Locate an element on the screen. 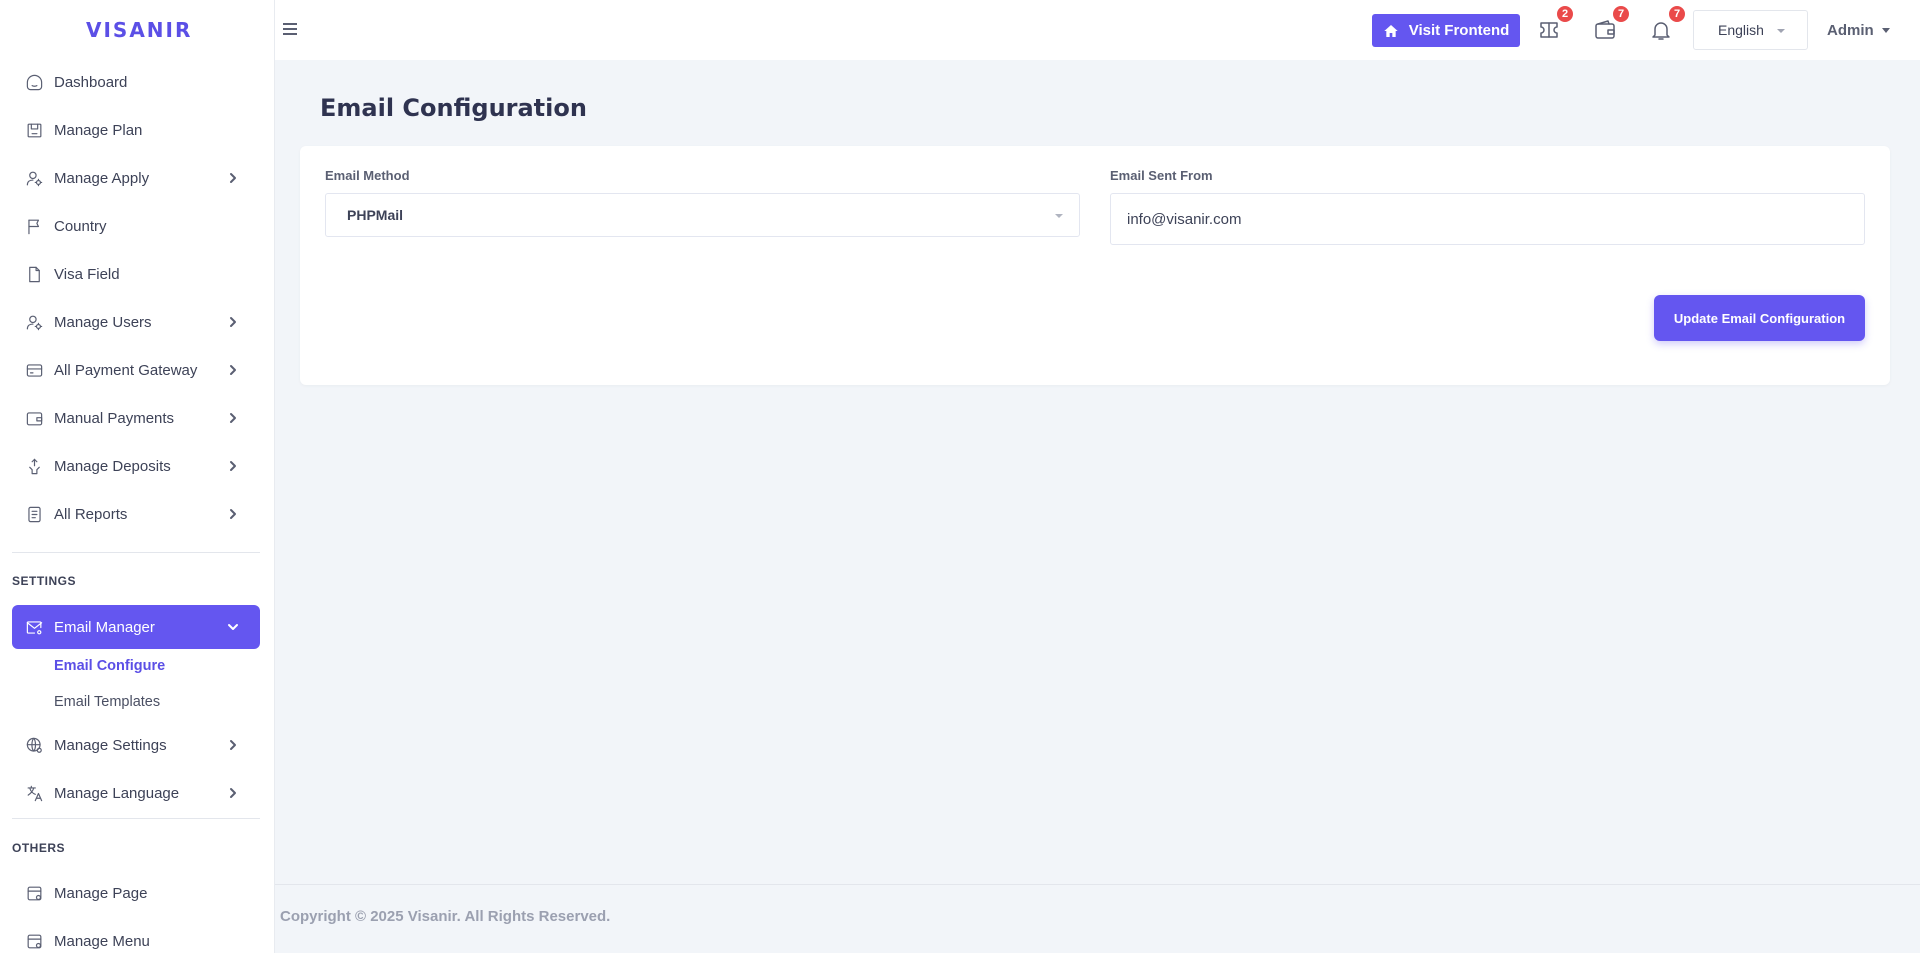 The image size is (1920, 953). email-from-input is located at coordinates (1487, 219).